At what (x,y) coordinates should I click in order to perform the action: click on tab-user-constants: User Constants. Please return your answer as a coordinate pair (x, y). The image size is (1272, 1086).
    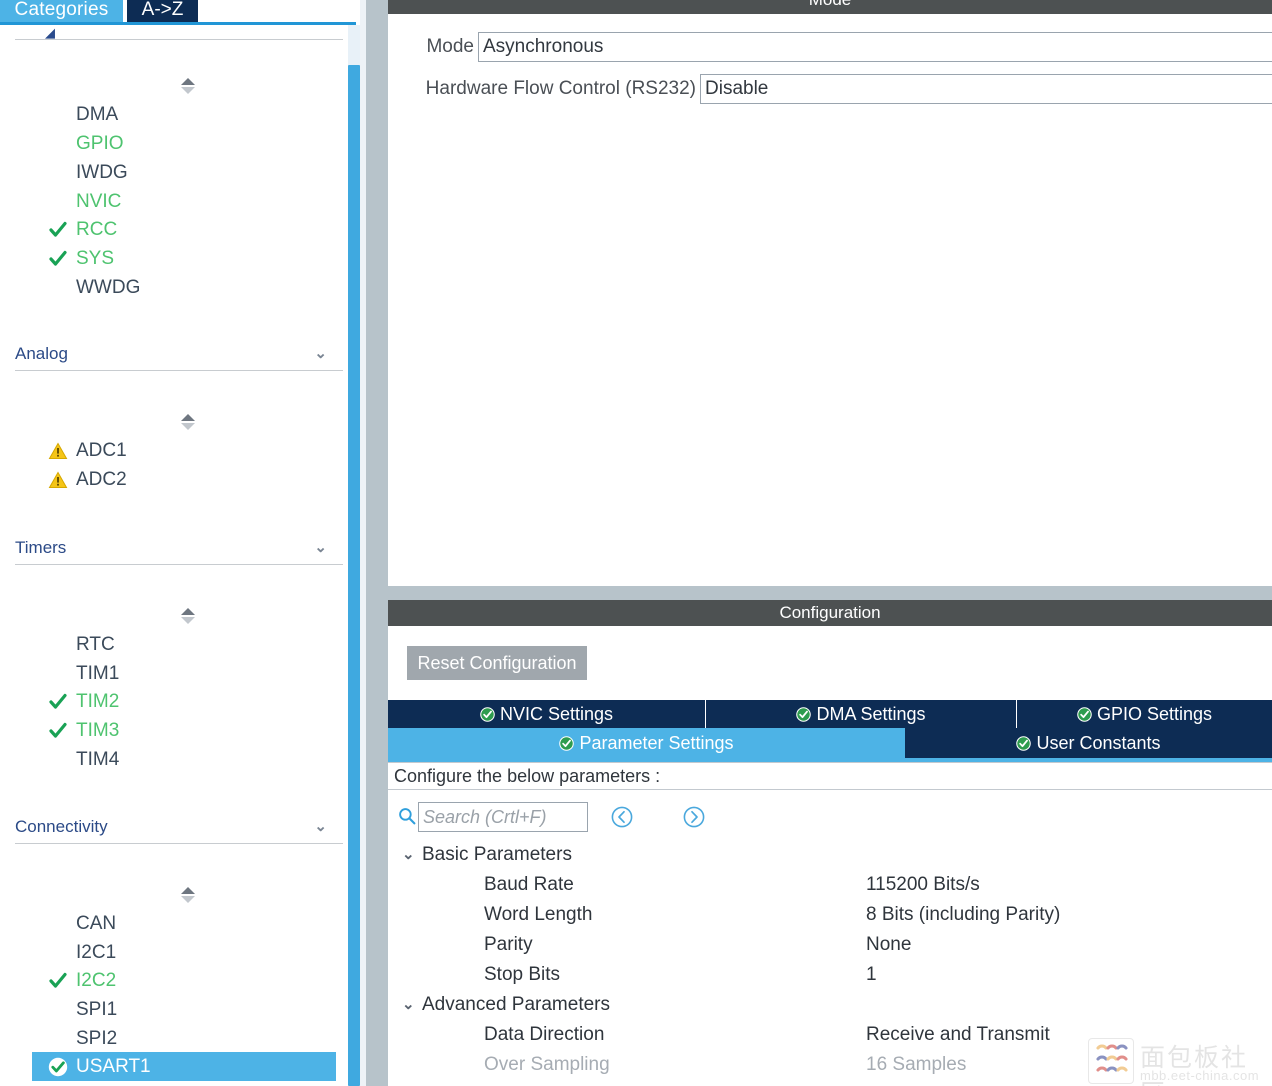
    Looking at the image, I should click on (1088, 743).